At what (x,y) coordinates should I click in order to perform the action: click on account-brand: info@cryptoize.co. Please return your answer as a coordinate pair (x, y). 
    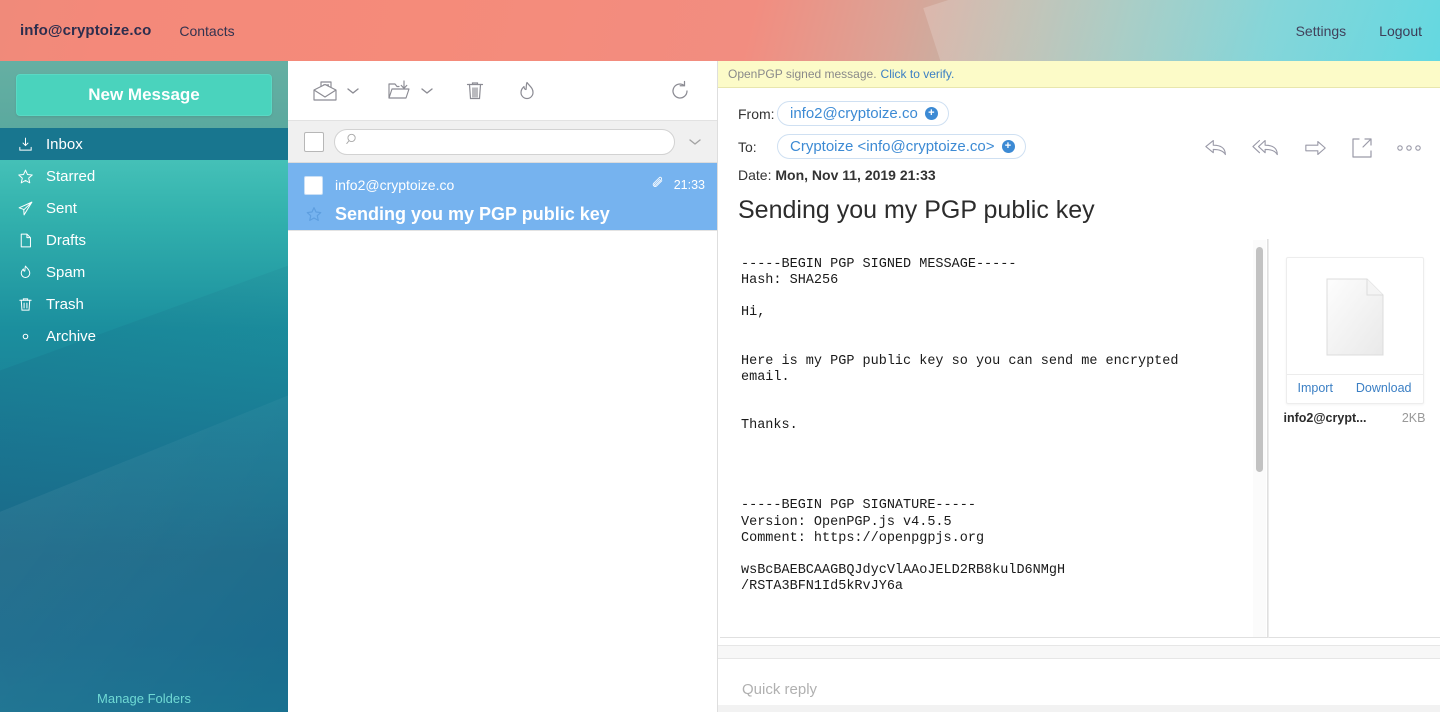
    Looking at the image, I should click on (86, 30).